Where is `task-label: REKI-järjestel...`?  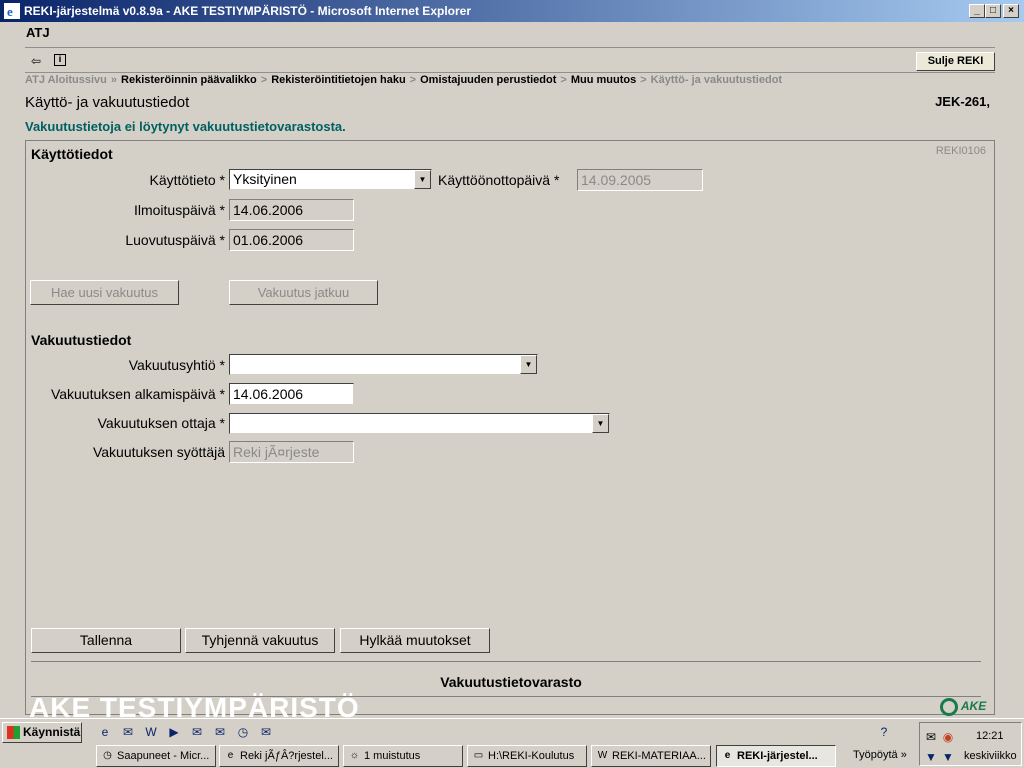
task-label: REKI-järjestel... is located at coordinates (777, 756).